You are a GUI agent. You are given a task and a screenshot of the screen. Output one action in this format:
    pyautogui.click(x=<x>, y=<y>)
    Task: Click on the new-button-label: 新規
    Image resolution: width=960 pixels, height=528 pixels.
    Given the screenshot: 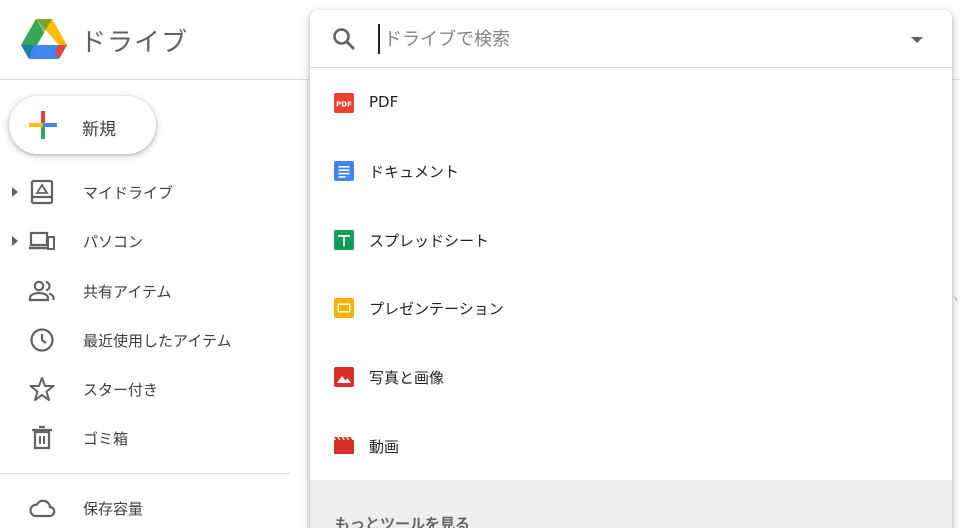 What is the action you would take?
    pyautogui.click(x=99, y=130)
    